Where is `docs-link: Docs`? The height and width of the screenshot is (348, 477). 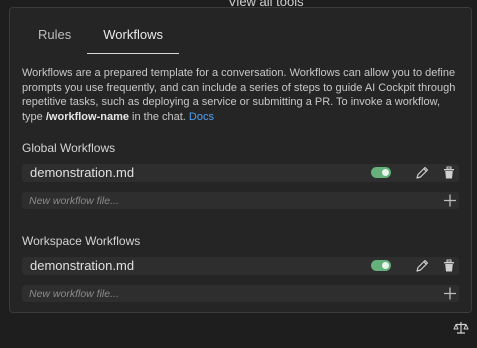
docs-link: Docs is located at coordinates (201, 117).